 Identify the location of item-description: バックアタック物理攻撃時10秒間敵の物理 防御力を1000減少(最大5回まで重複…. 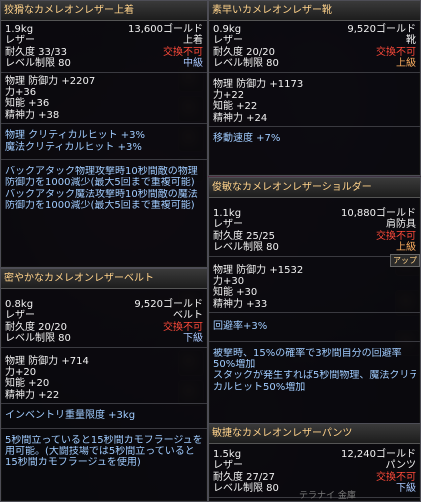
(104, 187).